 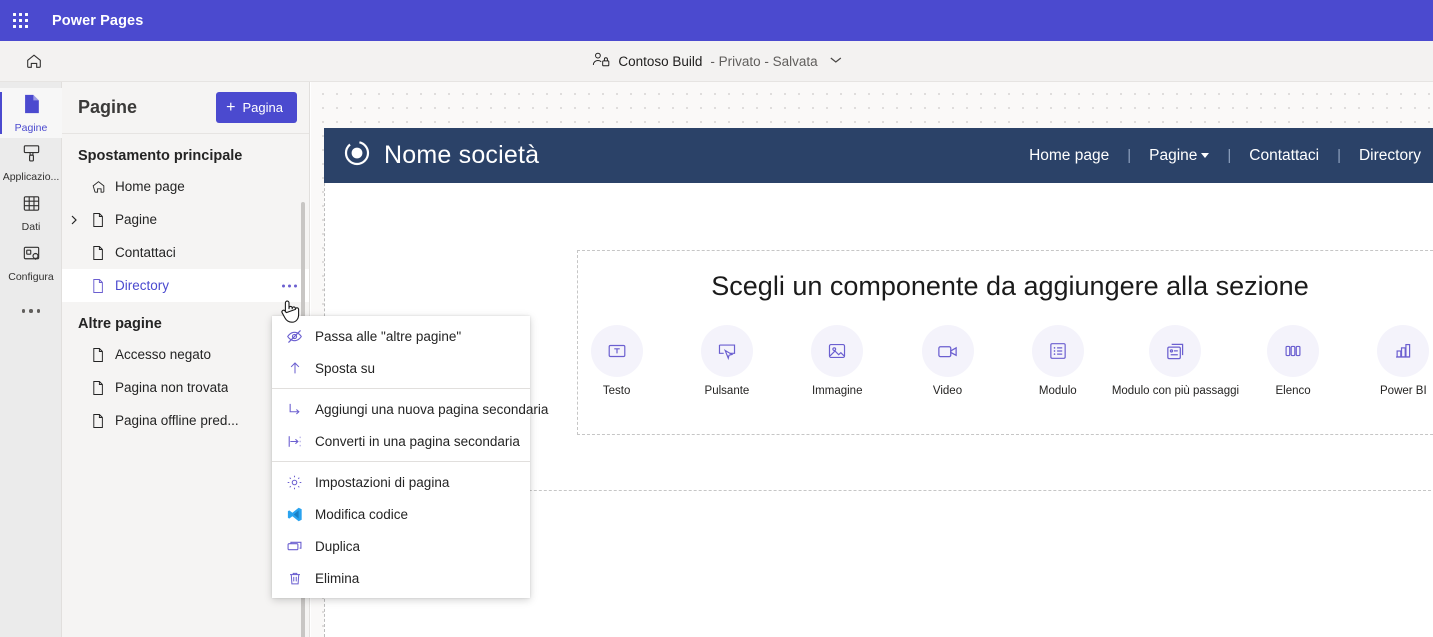 What do you see at coordinates (337, 578) in the screenshot?
I see `menu-item-label: Elimina` at bounding box center [337, 578].